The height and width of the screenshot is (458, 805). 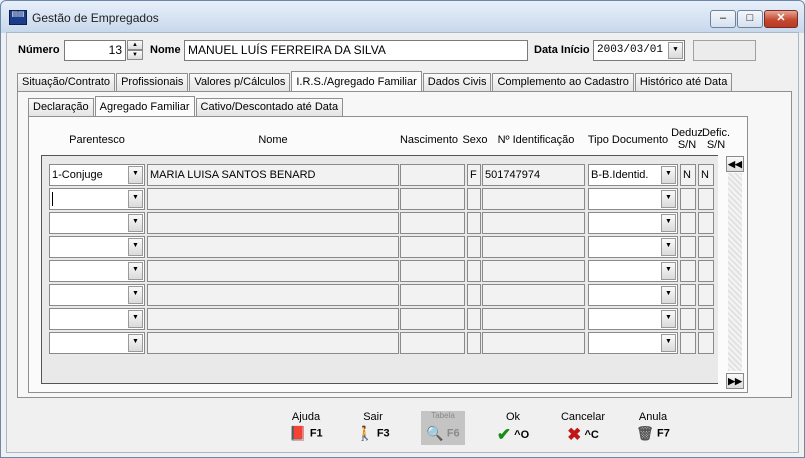 What do you see at coordinates (273, 175) in the screenshot?
I see `nome-cell: MARIA LUISA SANTOS BENARD` at bounding box center [273, 175].